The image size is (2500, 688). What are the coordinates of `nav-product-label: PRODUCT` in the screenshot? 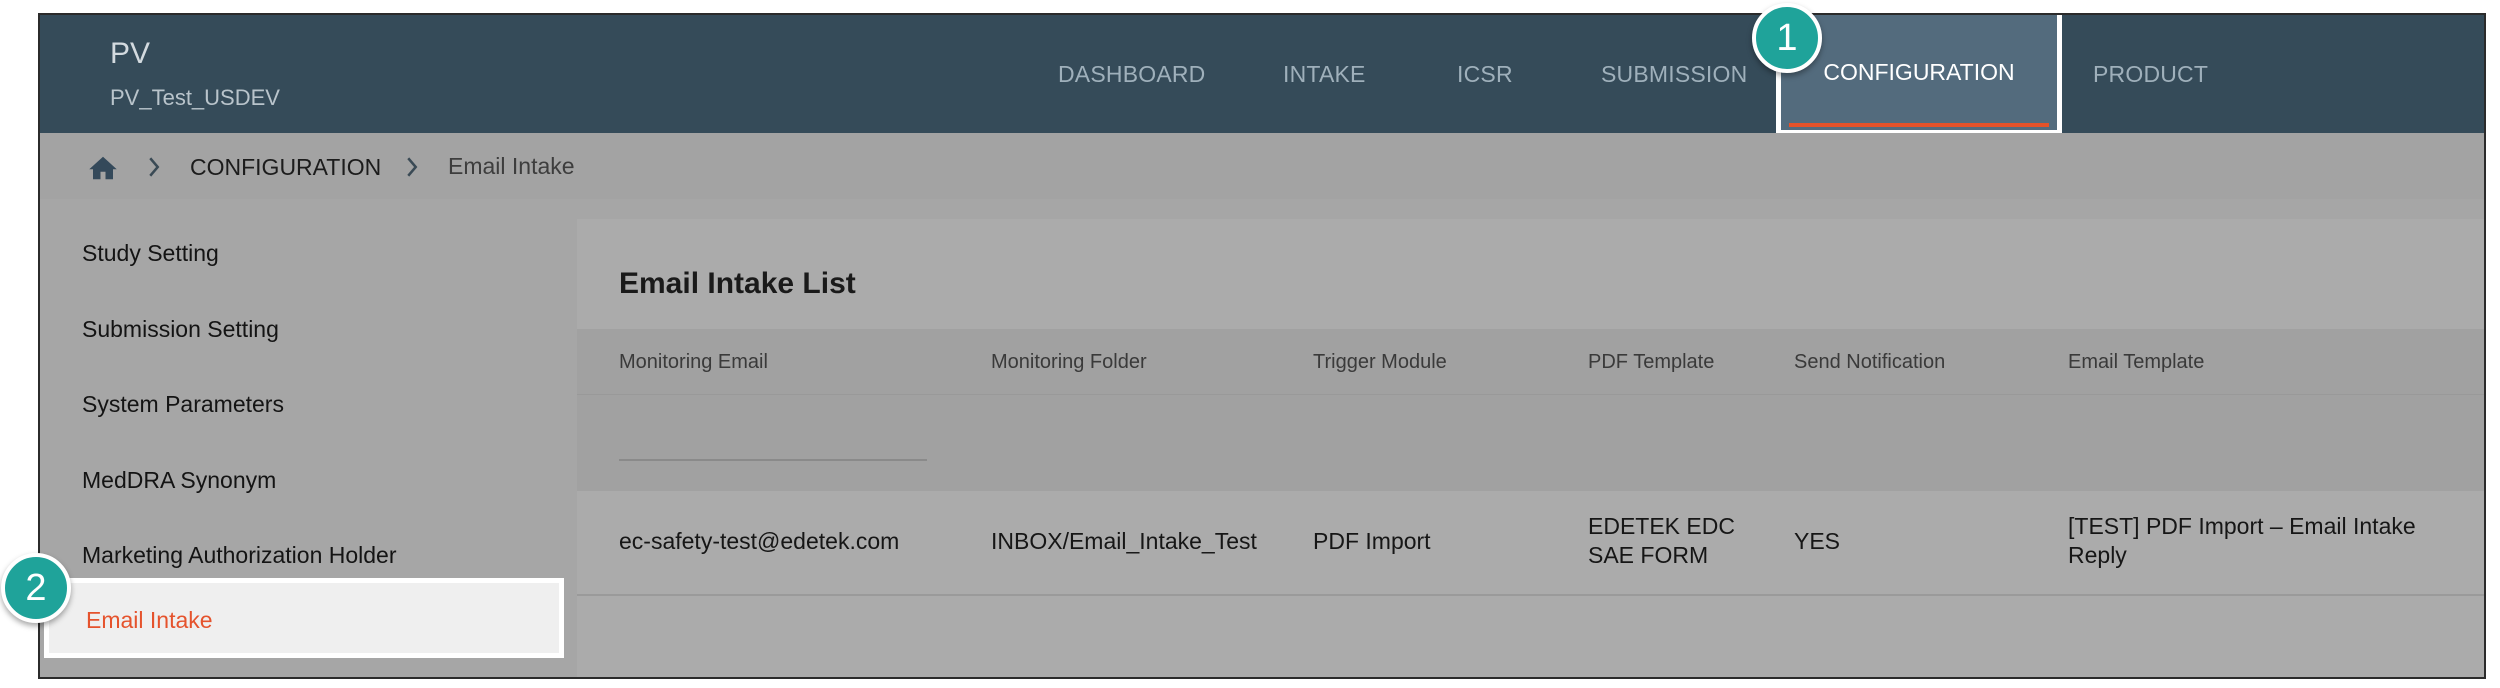 It's located at (2151, 73).